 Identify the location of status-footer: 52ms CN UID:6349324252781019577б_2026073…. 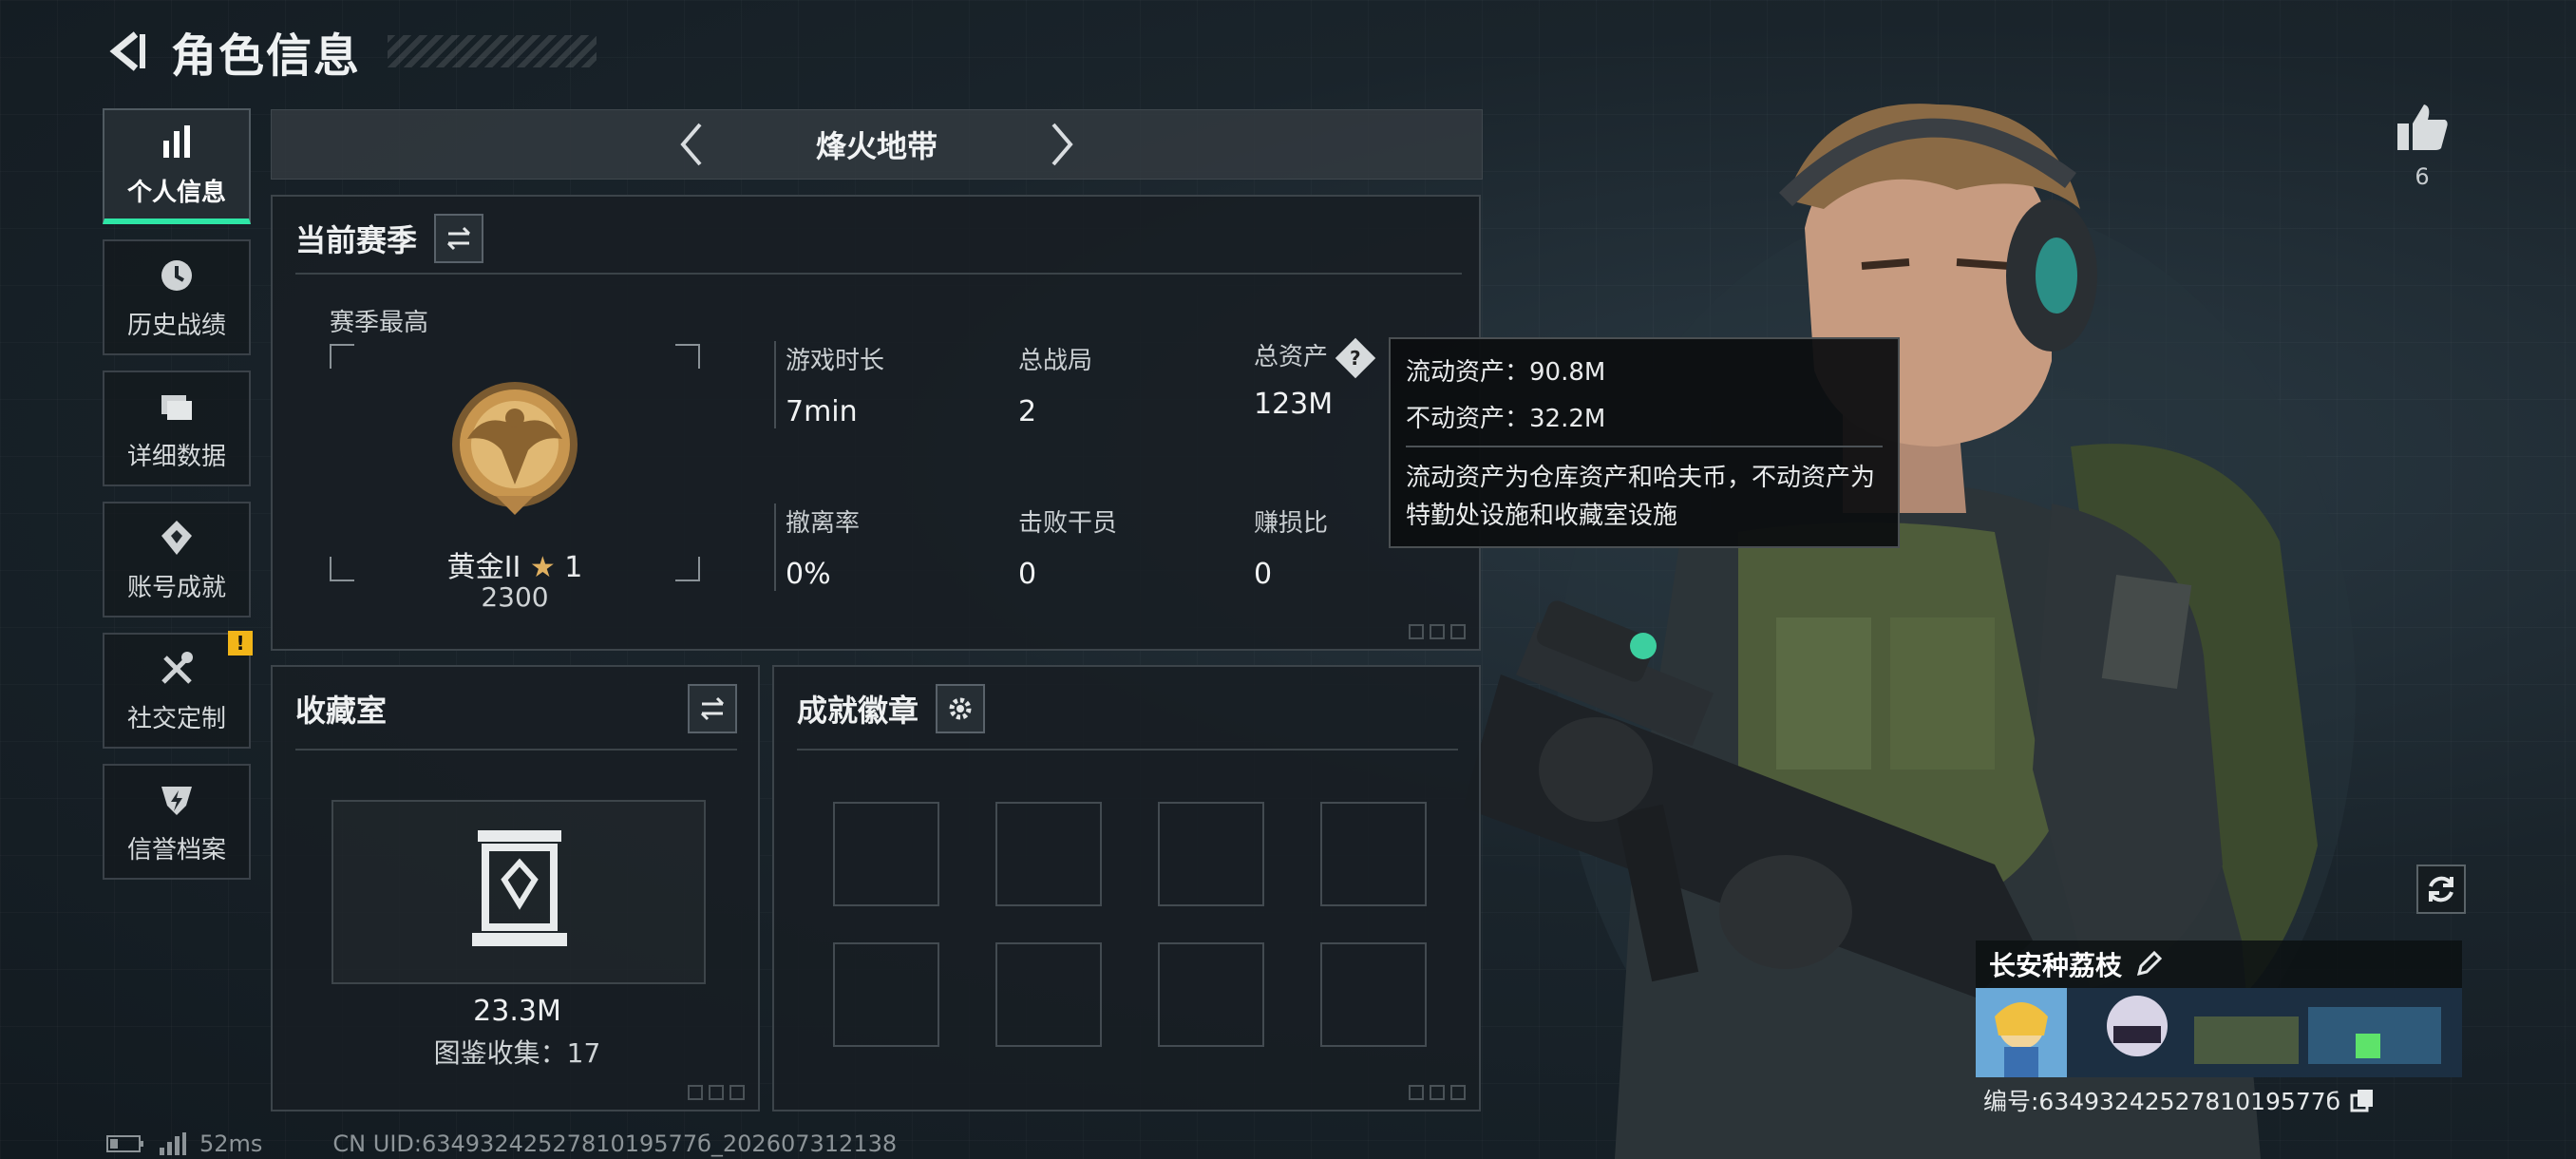
(501, 1143).